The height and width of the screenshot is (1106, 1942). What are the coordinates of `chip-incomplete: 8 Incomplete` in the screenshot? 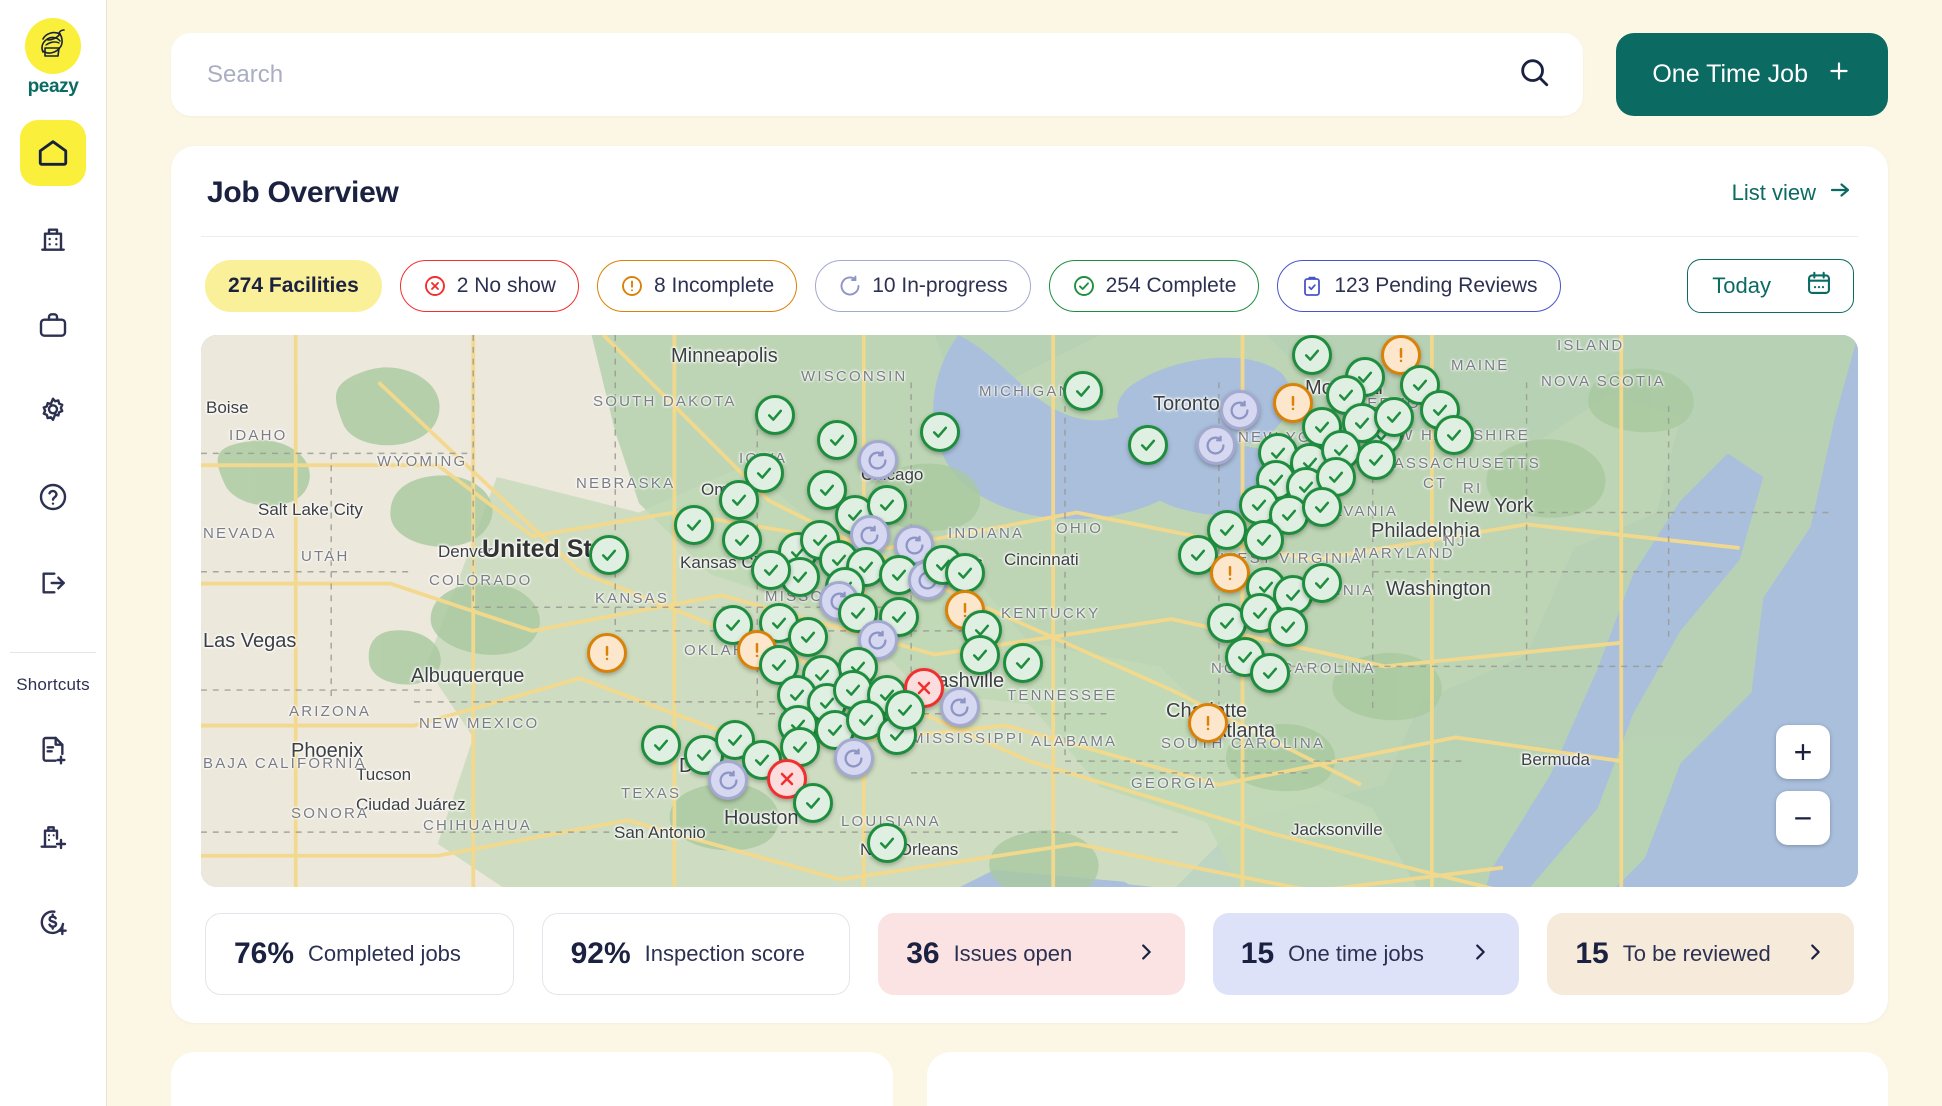 It's located at (697, 286).